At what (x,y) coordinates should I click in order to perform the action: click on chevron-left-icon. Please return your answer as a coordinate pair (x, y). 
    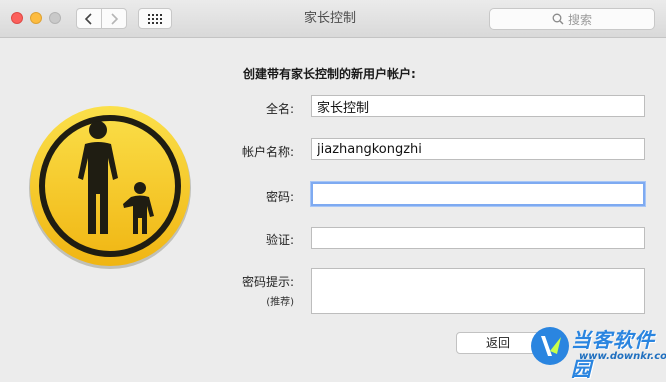
    Looking at the image, I should click on (88, 18).